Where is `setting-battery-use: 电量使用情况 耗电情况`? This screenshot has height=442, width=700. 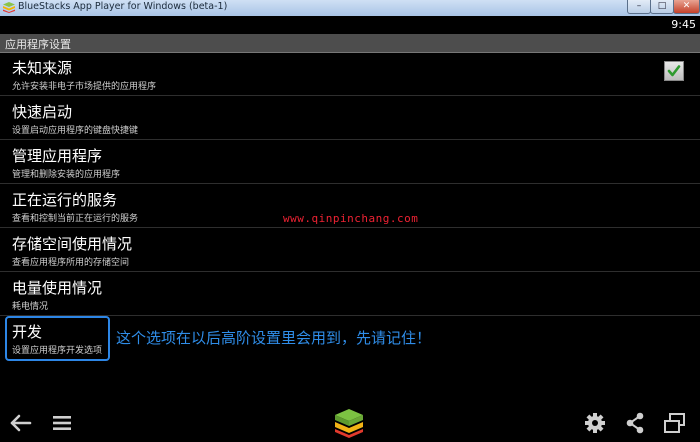
setting-battery-use: 电量使用情况 耗电情况 is located at coordinates (350, 294).